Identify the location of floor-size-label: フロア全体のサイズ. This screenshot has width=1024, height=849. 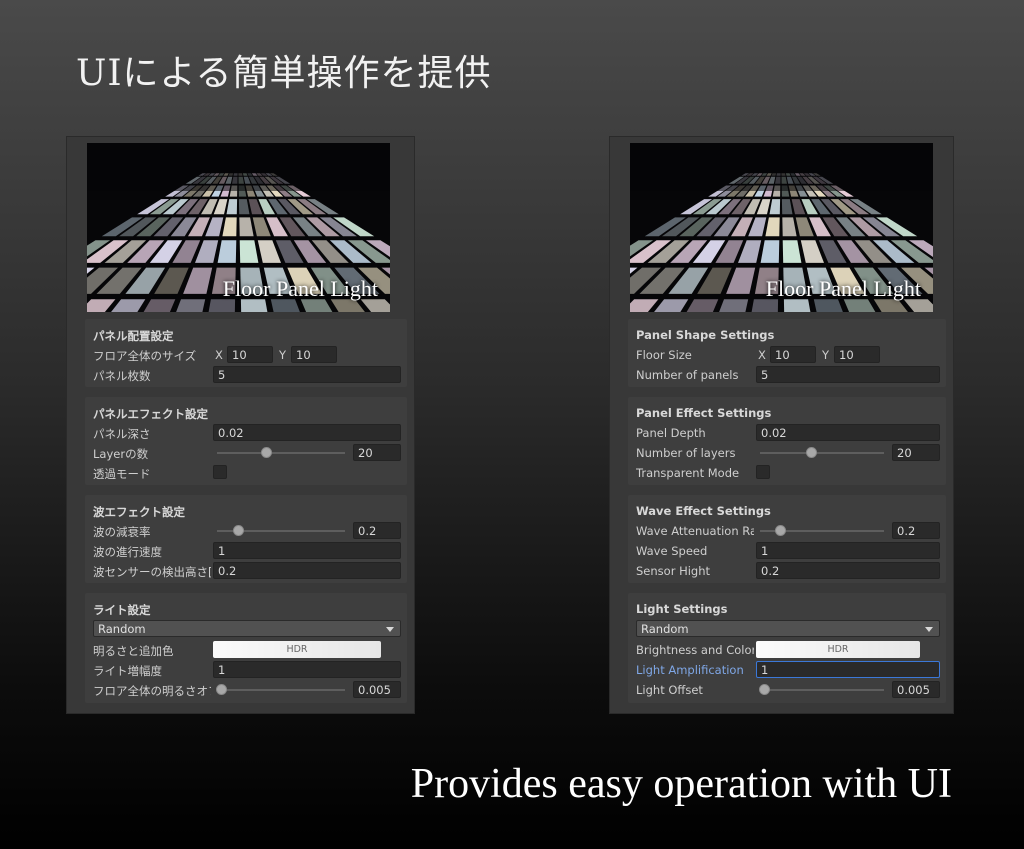
(145, 356).